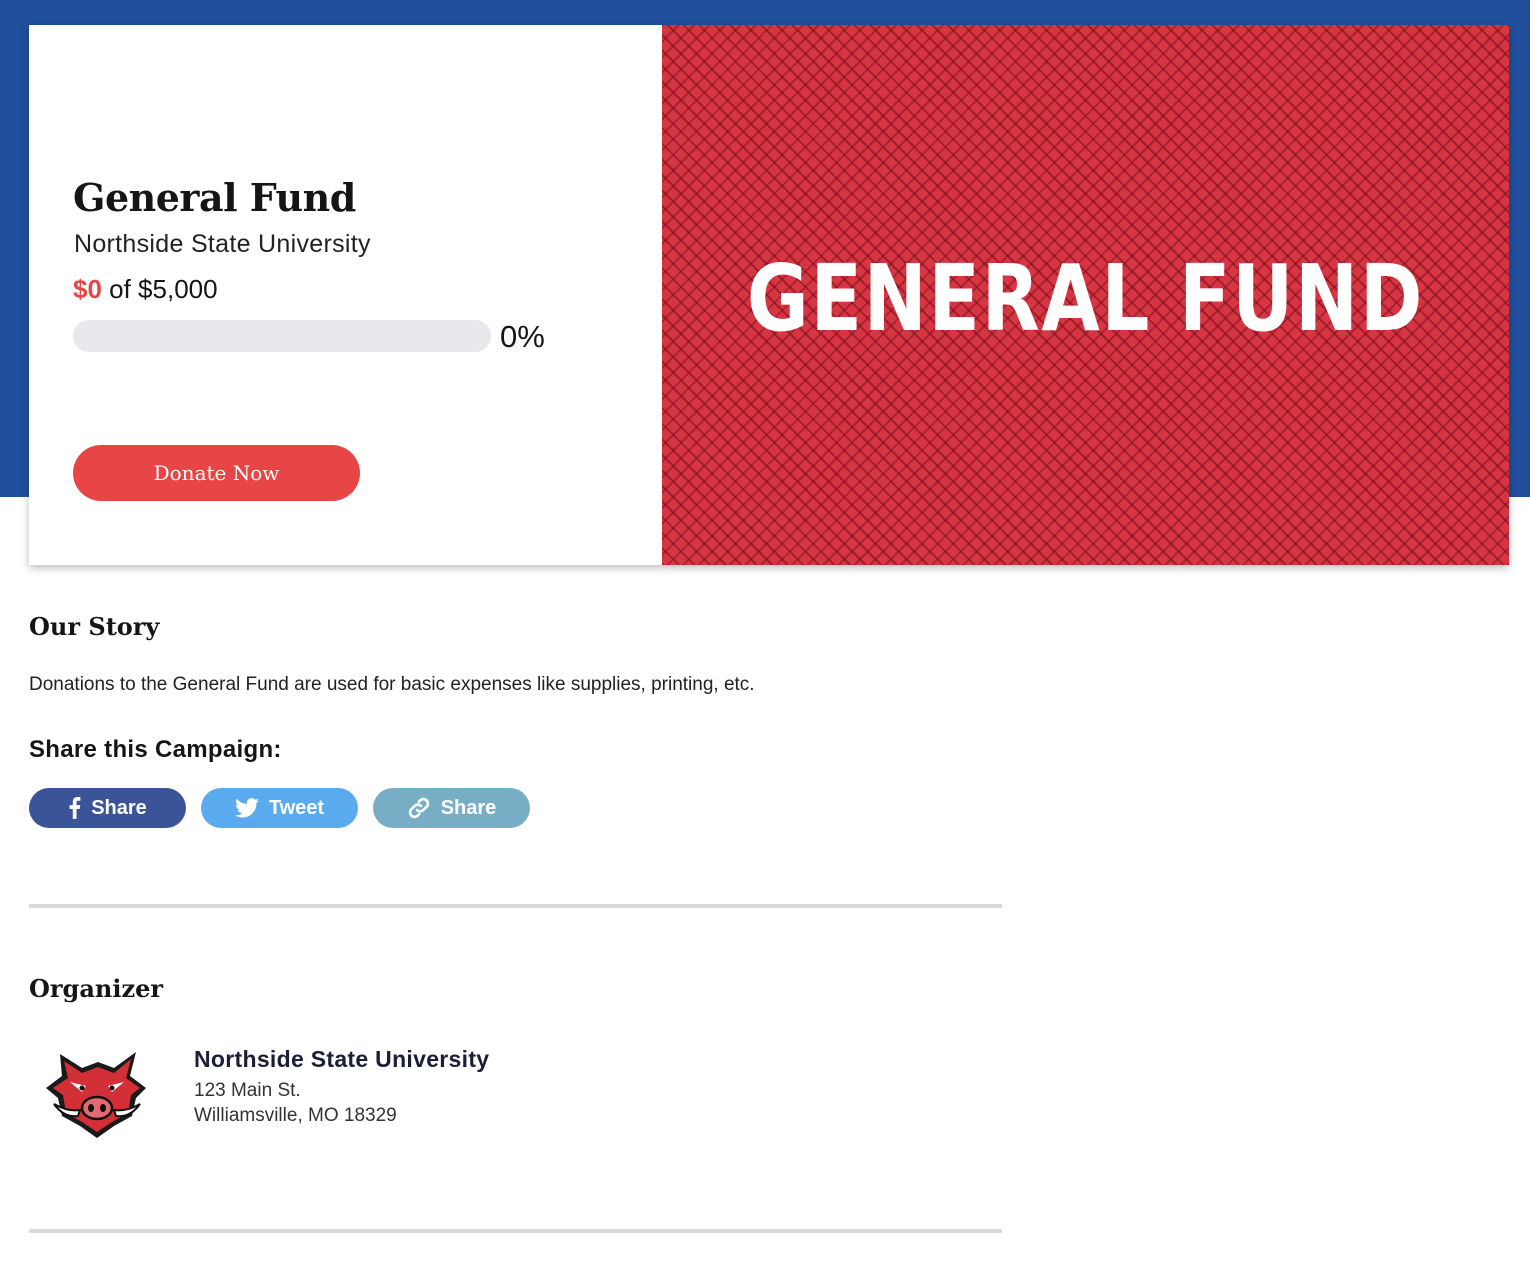 The width and height of the screenshot is (1530, 1266). Describe the element at coordinates (296, 807) in the screenshot. I see `twitter-tweet-label: Tweet` at that location.